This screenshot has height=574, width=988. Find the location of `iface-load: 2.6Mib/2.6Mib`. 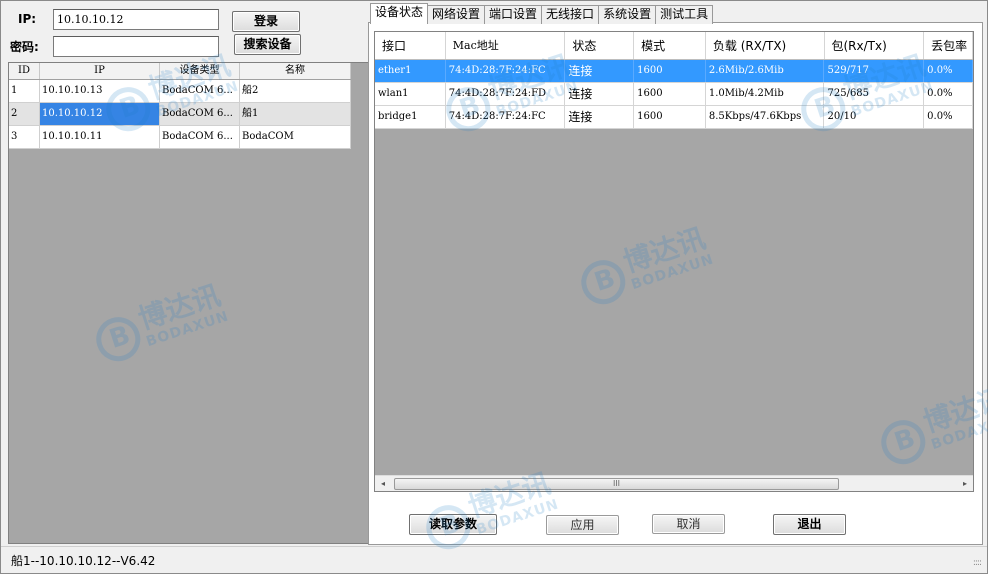

iface-load: 2.6Mib/2.6Mib is located at coordinates (765, 71).